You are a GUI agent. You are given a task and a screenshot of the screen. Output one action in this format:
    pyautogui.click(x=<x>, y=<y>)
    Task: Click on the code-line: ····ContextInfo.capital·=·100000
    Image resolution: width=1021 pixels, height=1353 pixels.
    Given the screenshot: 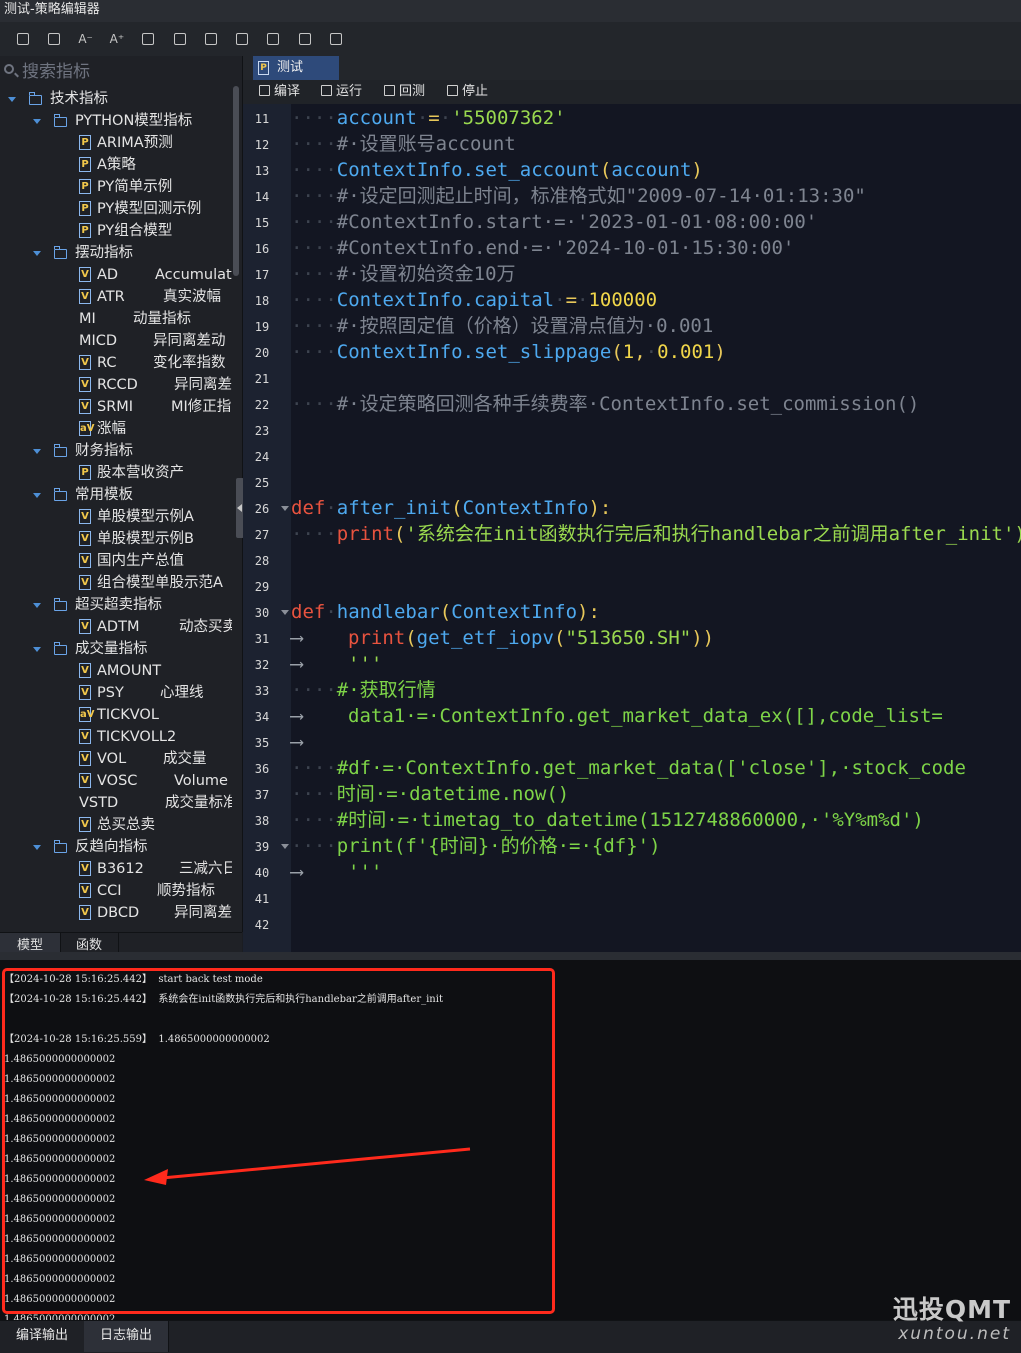 What is the action you would take?
    pyautogui.click(x=474, y=300)
    